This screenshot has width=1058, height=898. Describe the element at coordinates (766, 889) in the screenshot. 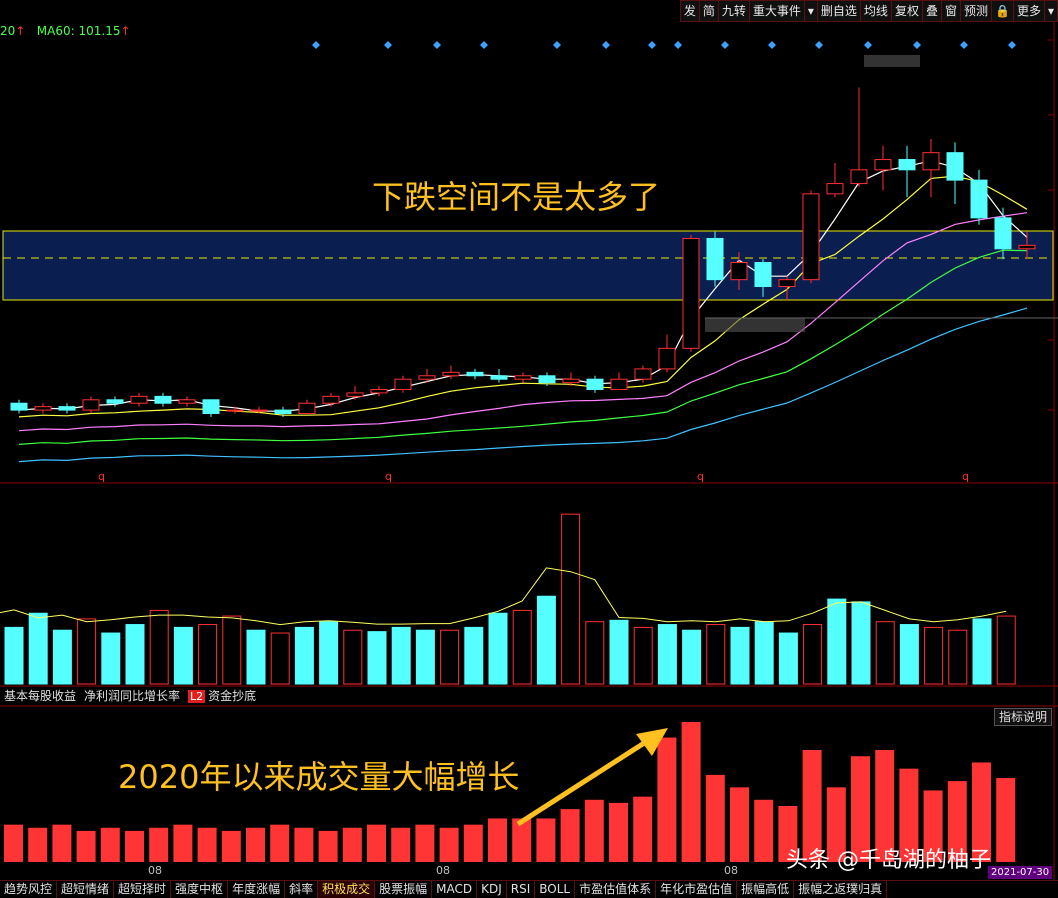

I see `tab-amplitude-high-low: 振幅高低` at that location.